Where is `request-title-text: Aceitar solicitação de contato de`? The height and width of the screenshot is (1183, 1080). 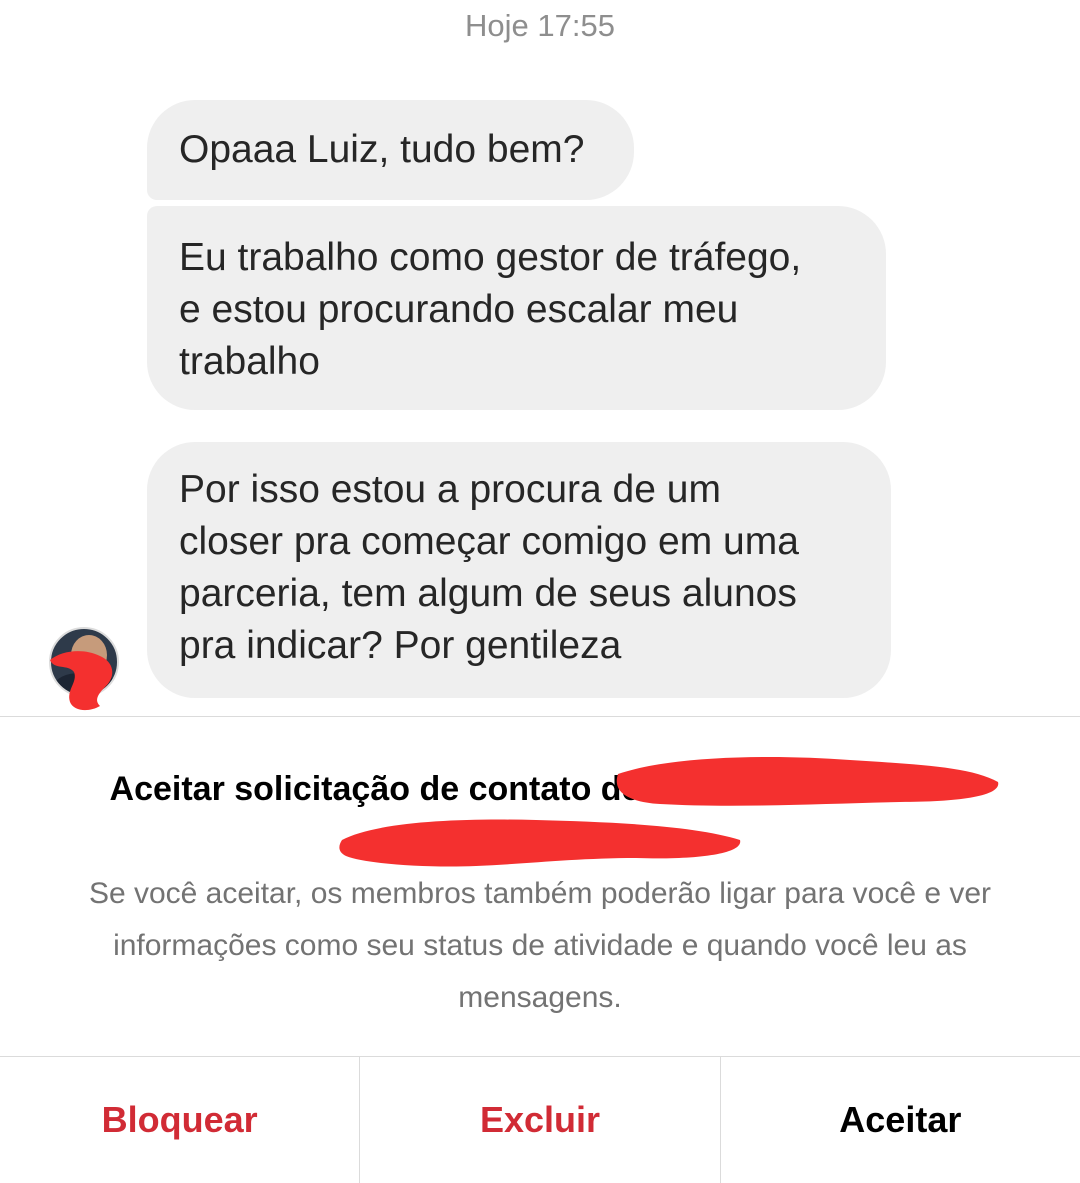
request-title-text: Aceitar solicitação de contato de is located at coordinates (375, 789).